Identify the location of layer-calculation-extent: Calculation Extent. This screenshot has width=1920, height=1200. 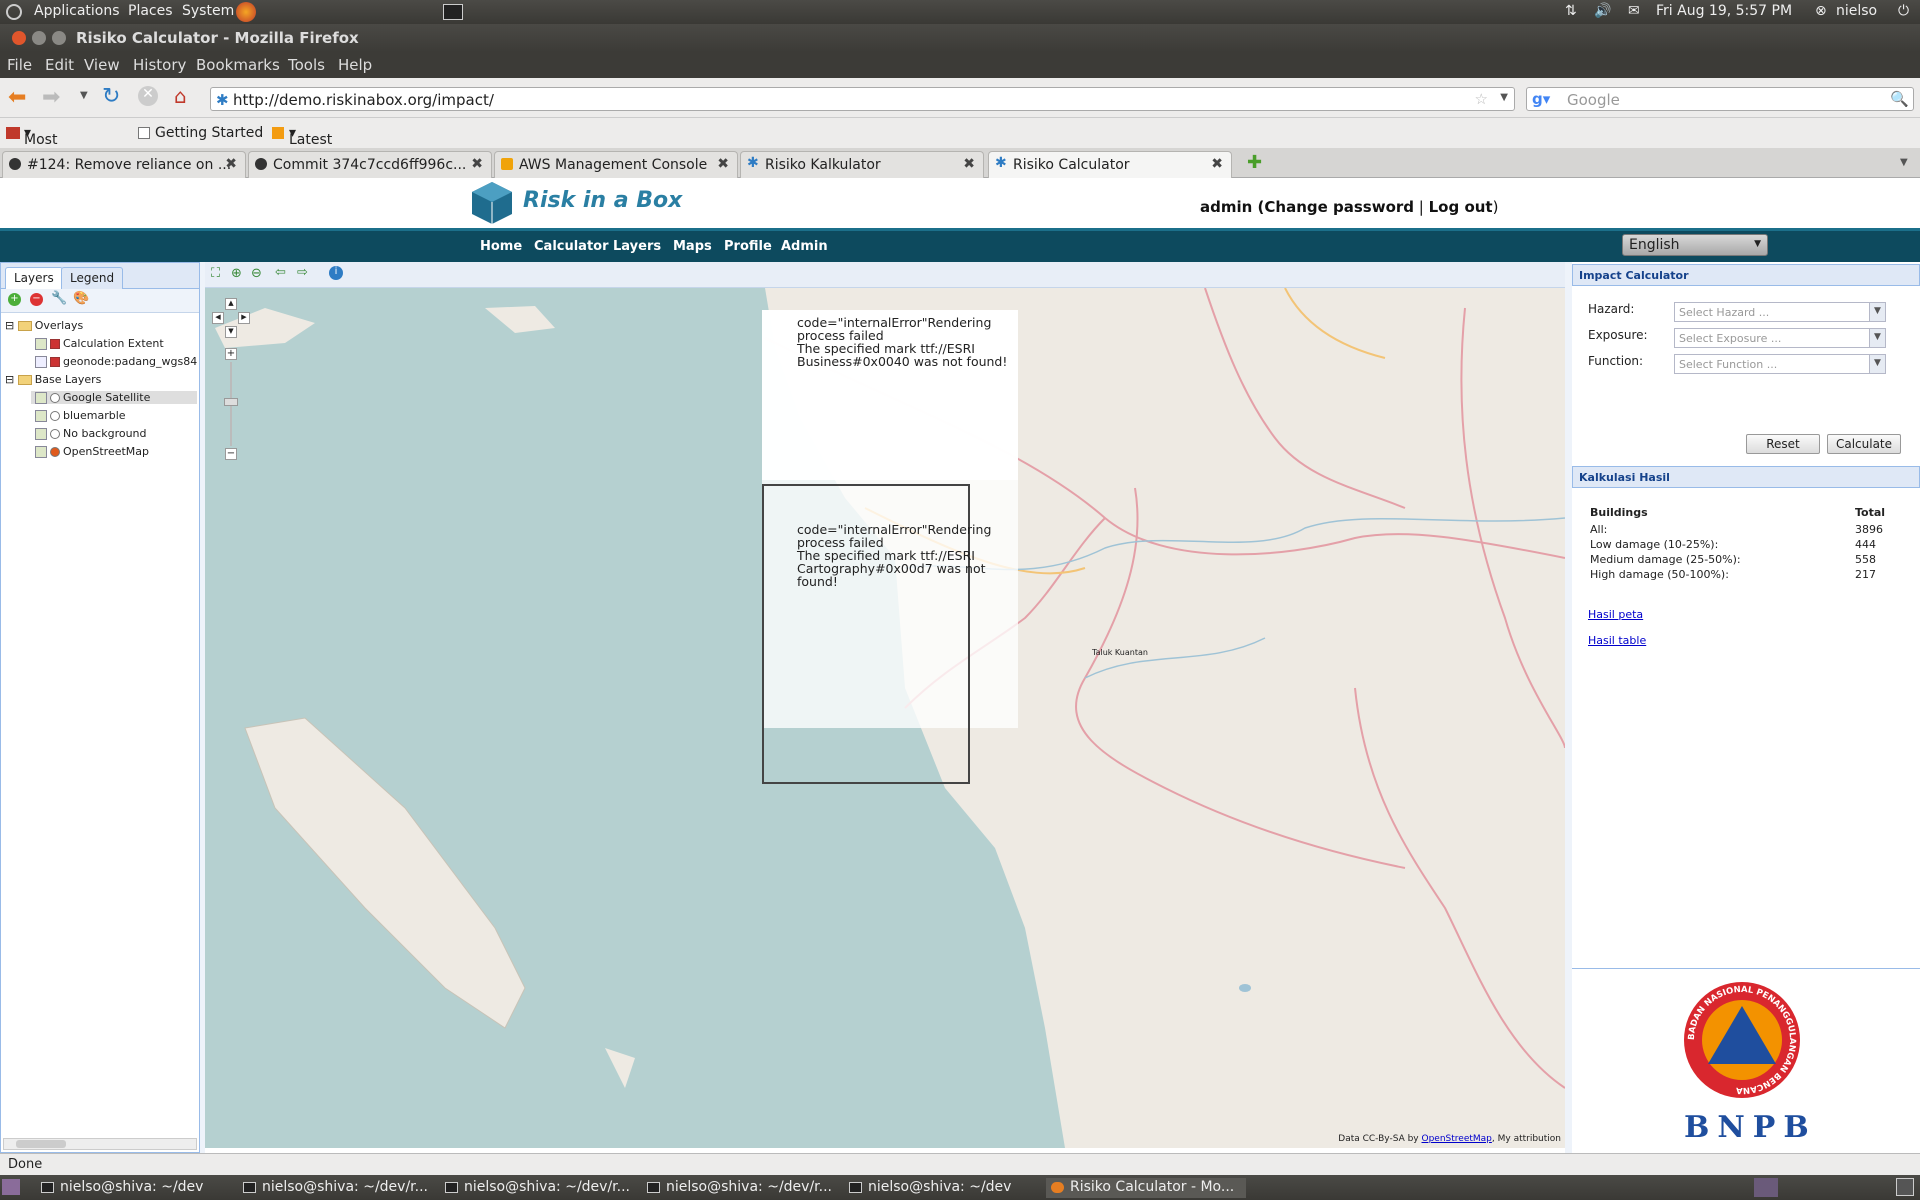
(99, 343).